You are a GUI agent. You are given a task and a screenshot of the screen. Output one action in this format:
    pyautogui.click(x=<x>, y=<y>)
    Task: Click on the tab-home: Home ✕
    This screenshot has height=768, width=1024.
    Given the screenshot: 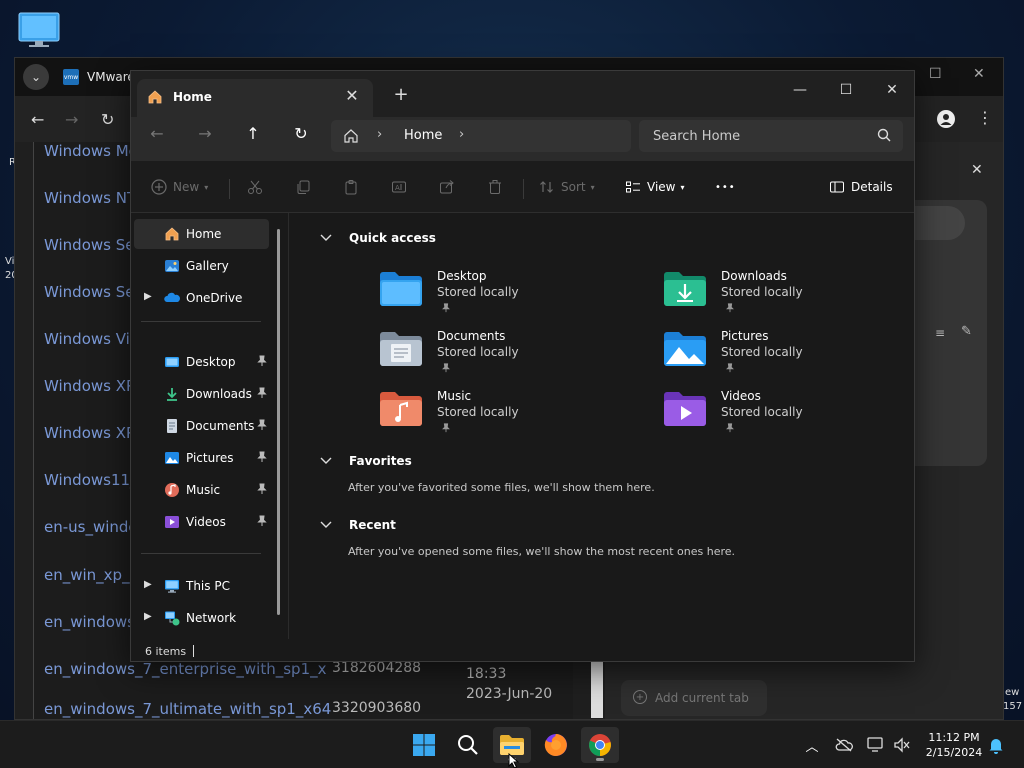 What is the action you would take?
    pyautogui.click(x=255, y=98)
    